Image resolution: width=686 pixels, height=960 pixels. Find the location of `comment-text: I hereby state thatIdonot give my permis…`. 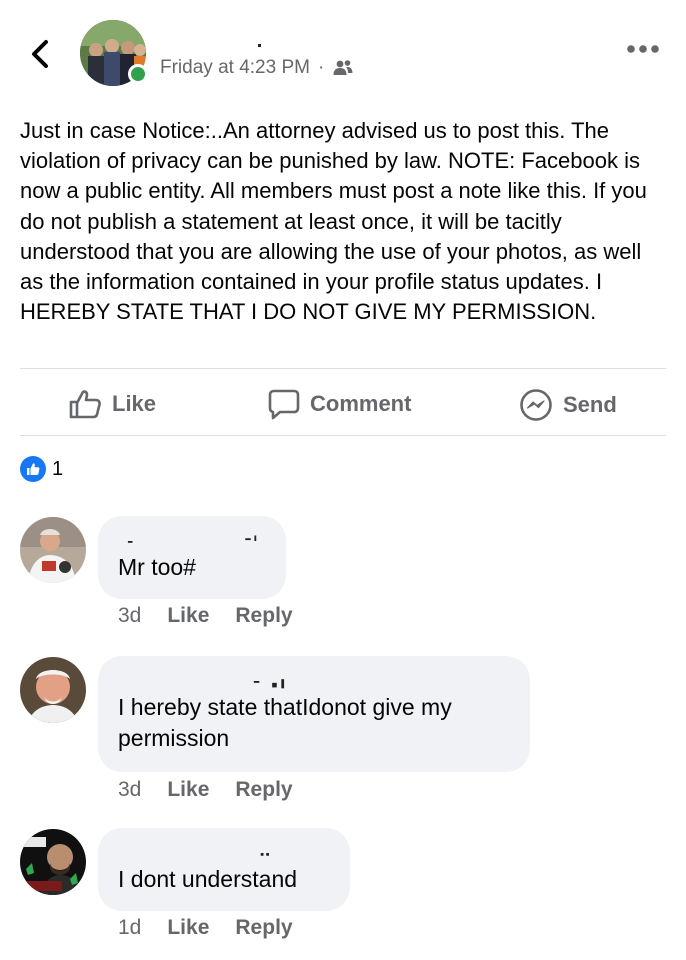

comment-text: I hereby state thatIdonot give my permis… is located at coordinates (285, 722).